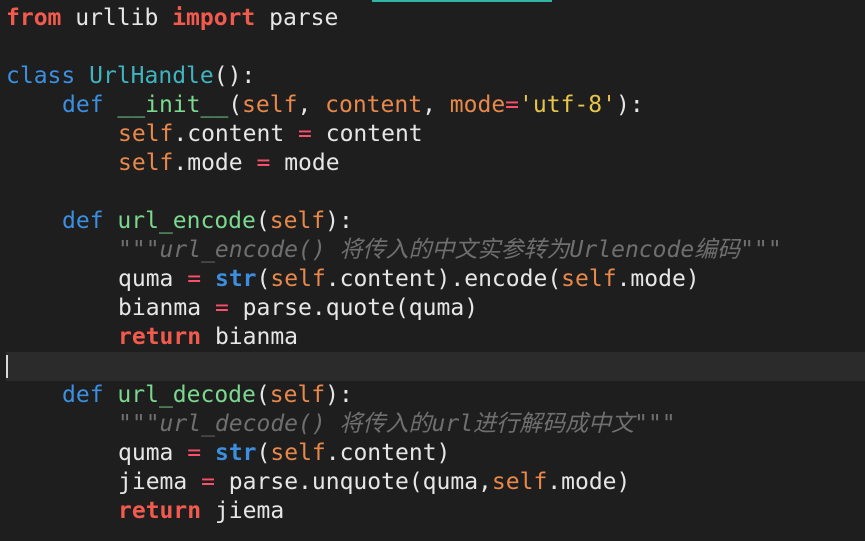 Image resolution: width=865 pixels, height=541 pixels. Describe the element at coordinates (435, 163) in the screenshot. I see `code-line-6: self.mode = mode` at that location.